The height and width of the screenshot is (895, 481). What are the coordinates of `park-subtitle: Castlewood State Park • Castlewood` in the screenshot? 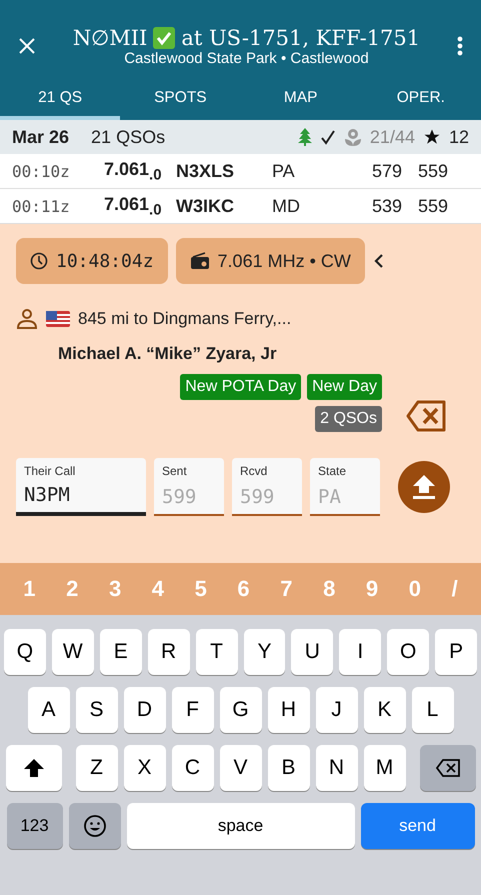 It's located at (246, 58).